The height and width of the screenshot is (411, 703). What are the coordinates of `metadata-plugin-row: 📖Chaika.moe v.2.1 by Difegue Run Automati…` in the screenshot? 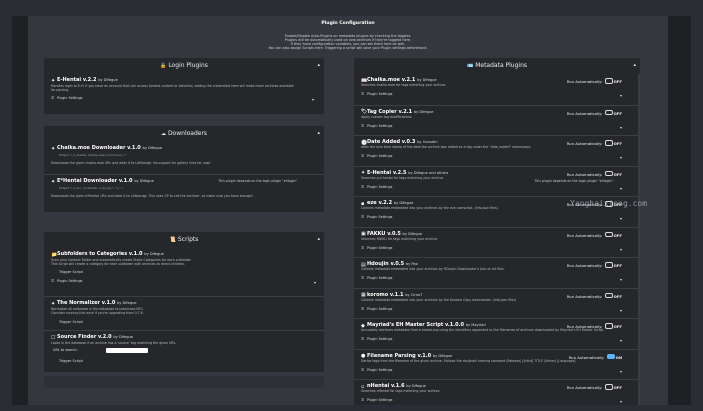 It's located at (497, 89).